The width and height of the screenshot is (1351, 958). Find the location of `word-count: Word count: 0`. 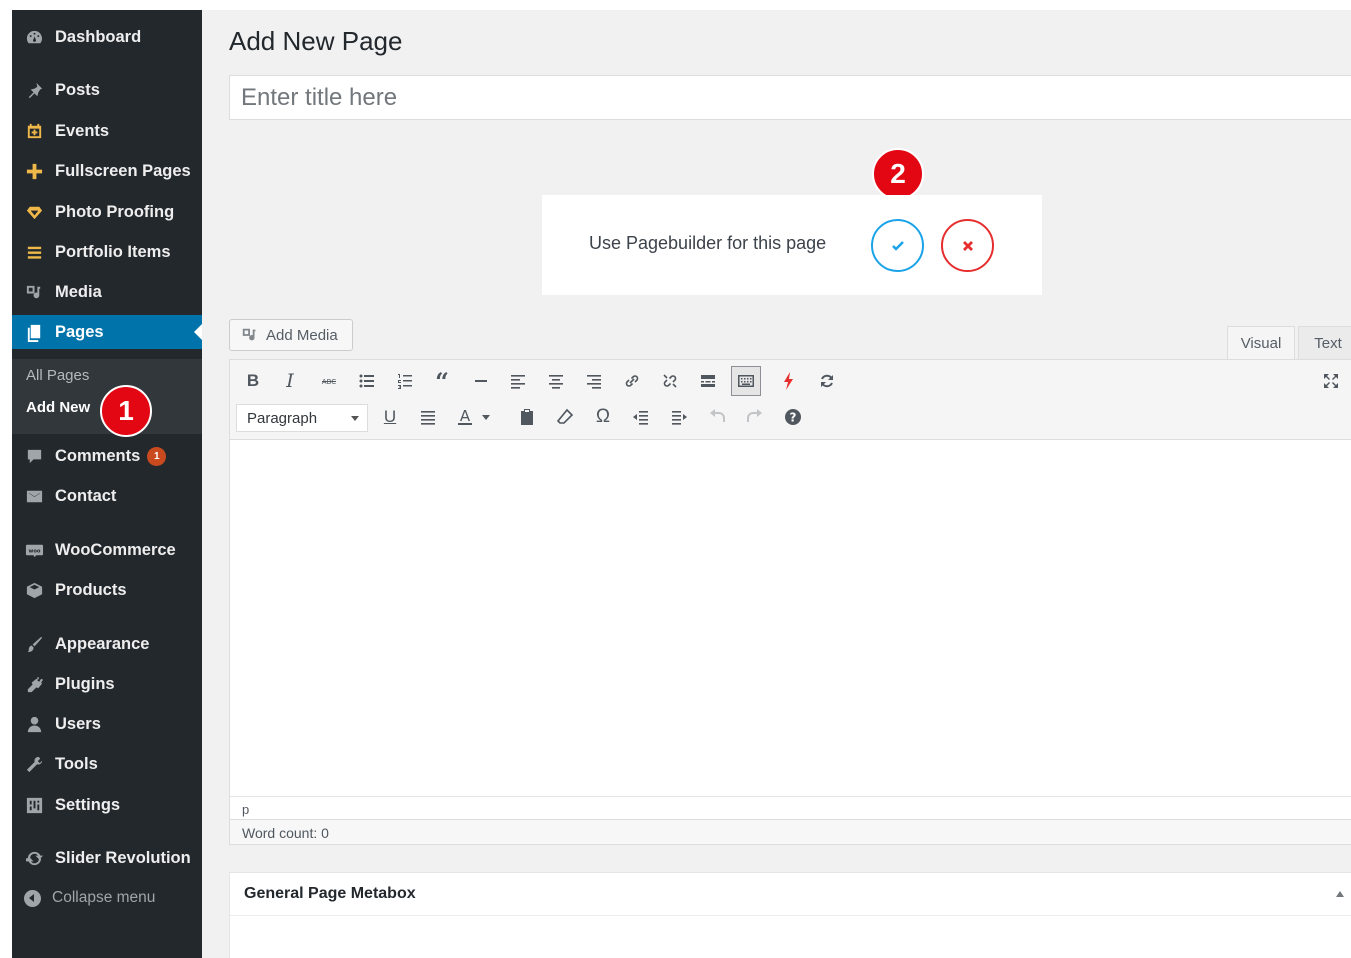

word-count: Word count: 0 is located at coordinates (790, 832).